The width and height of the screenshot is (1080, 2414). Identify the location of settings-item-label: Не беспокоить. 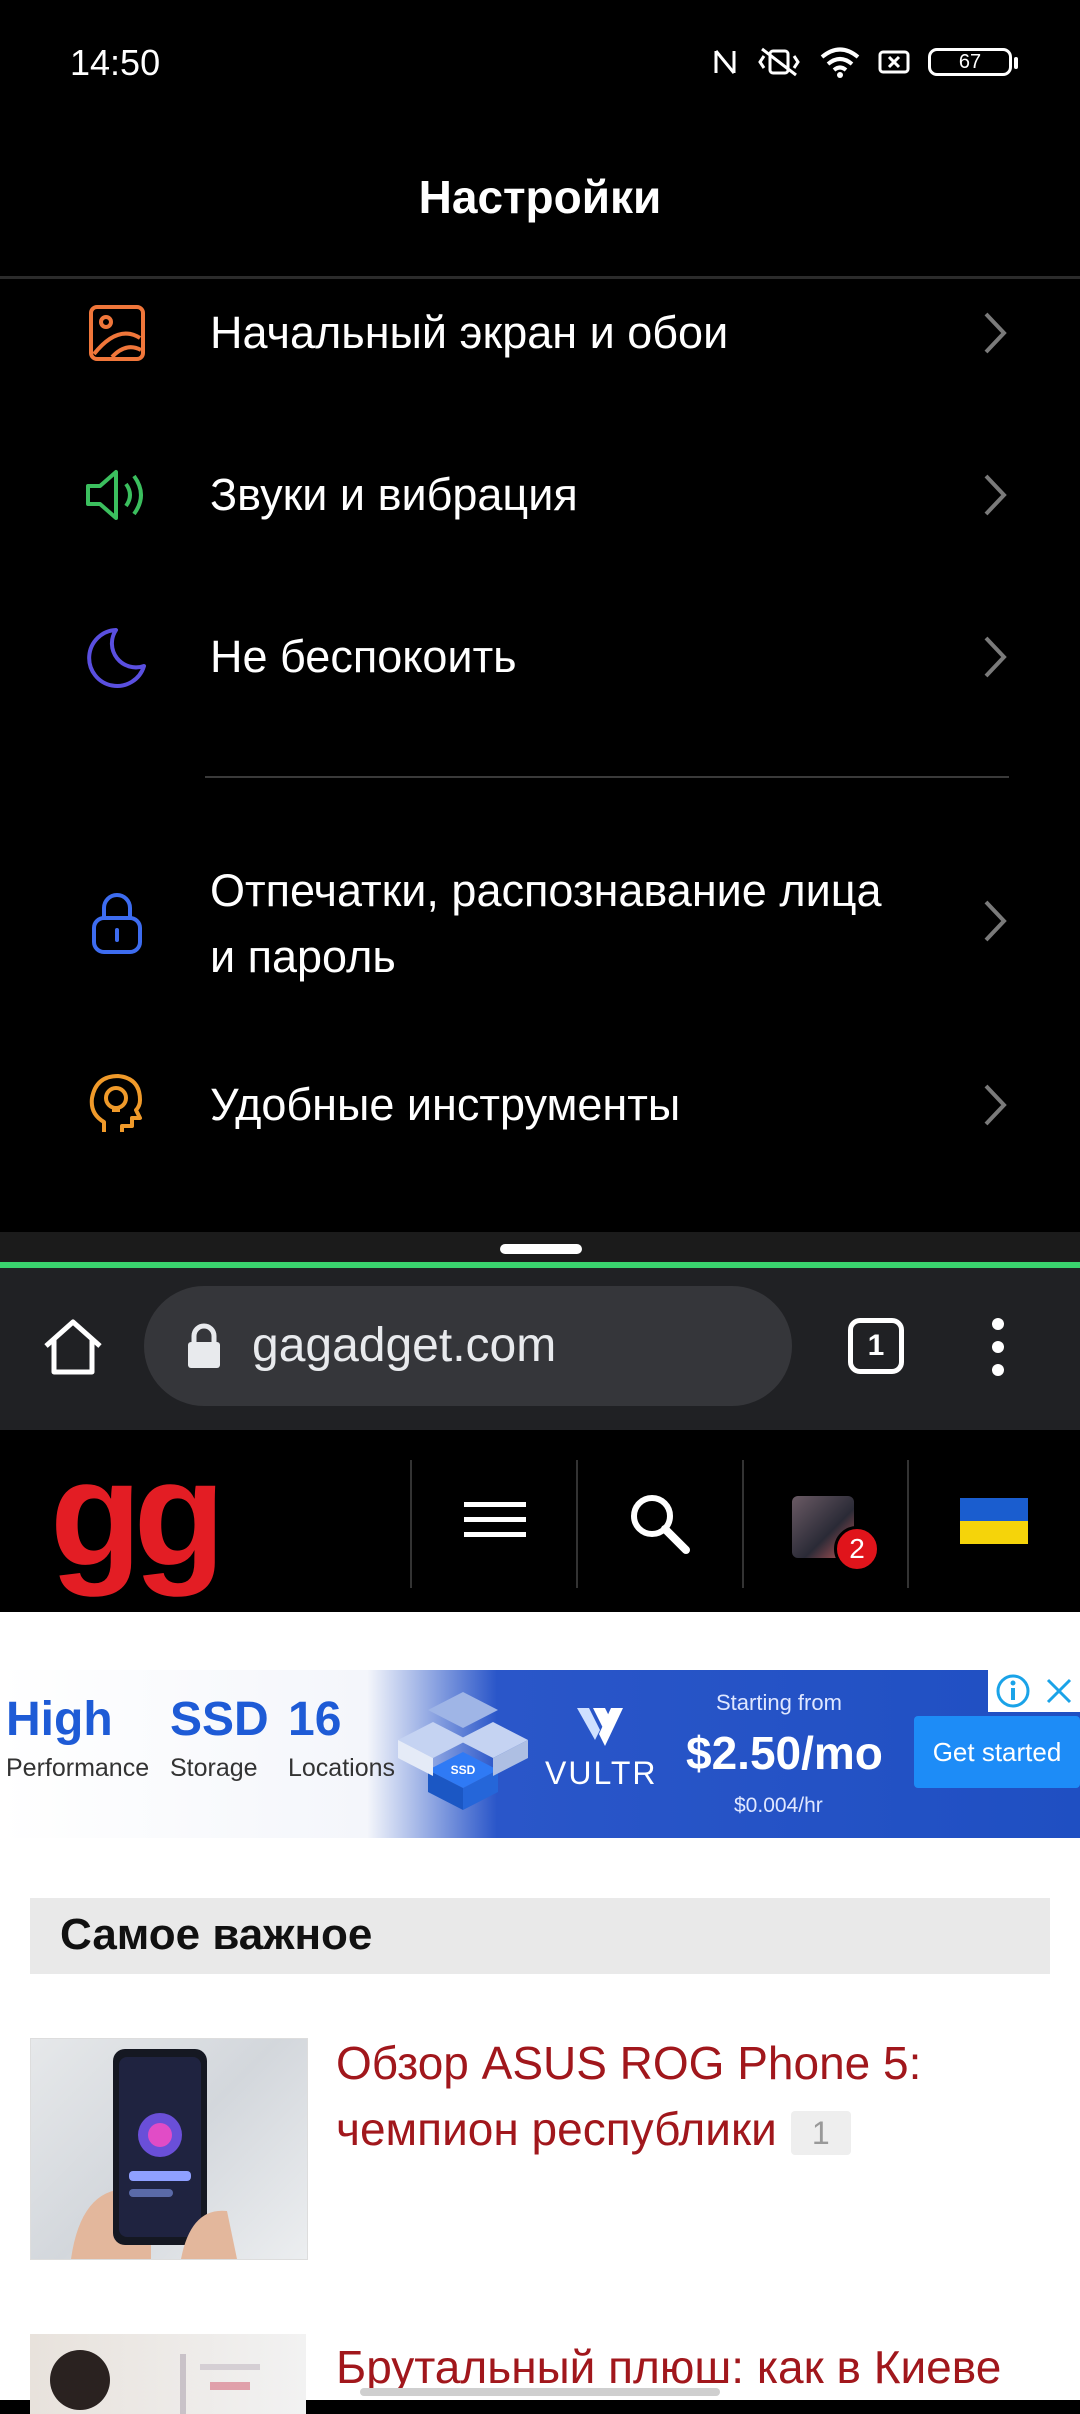
(363, 656).